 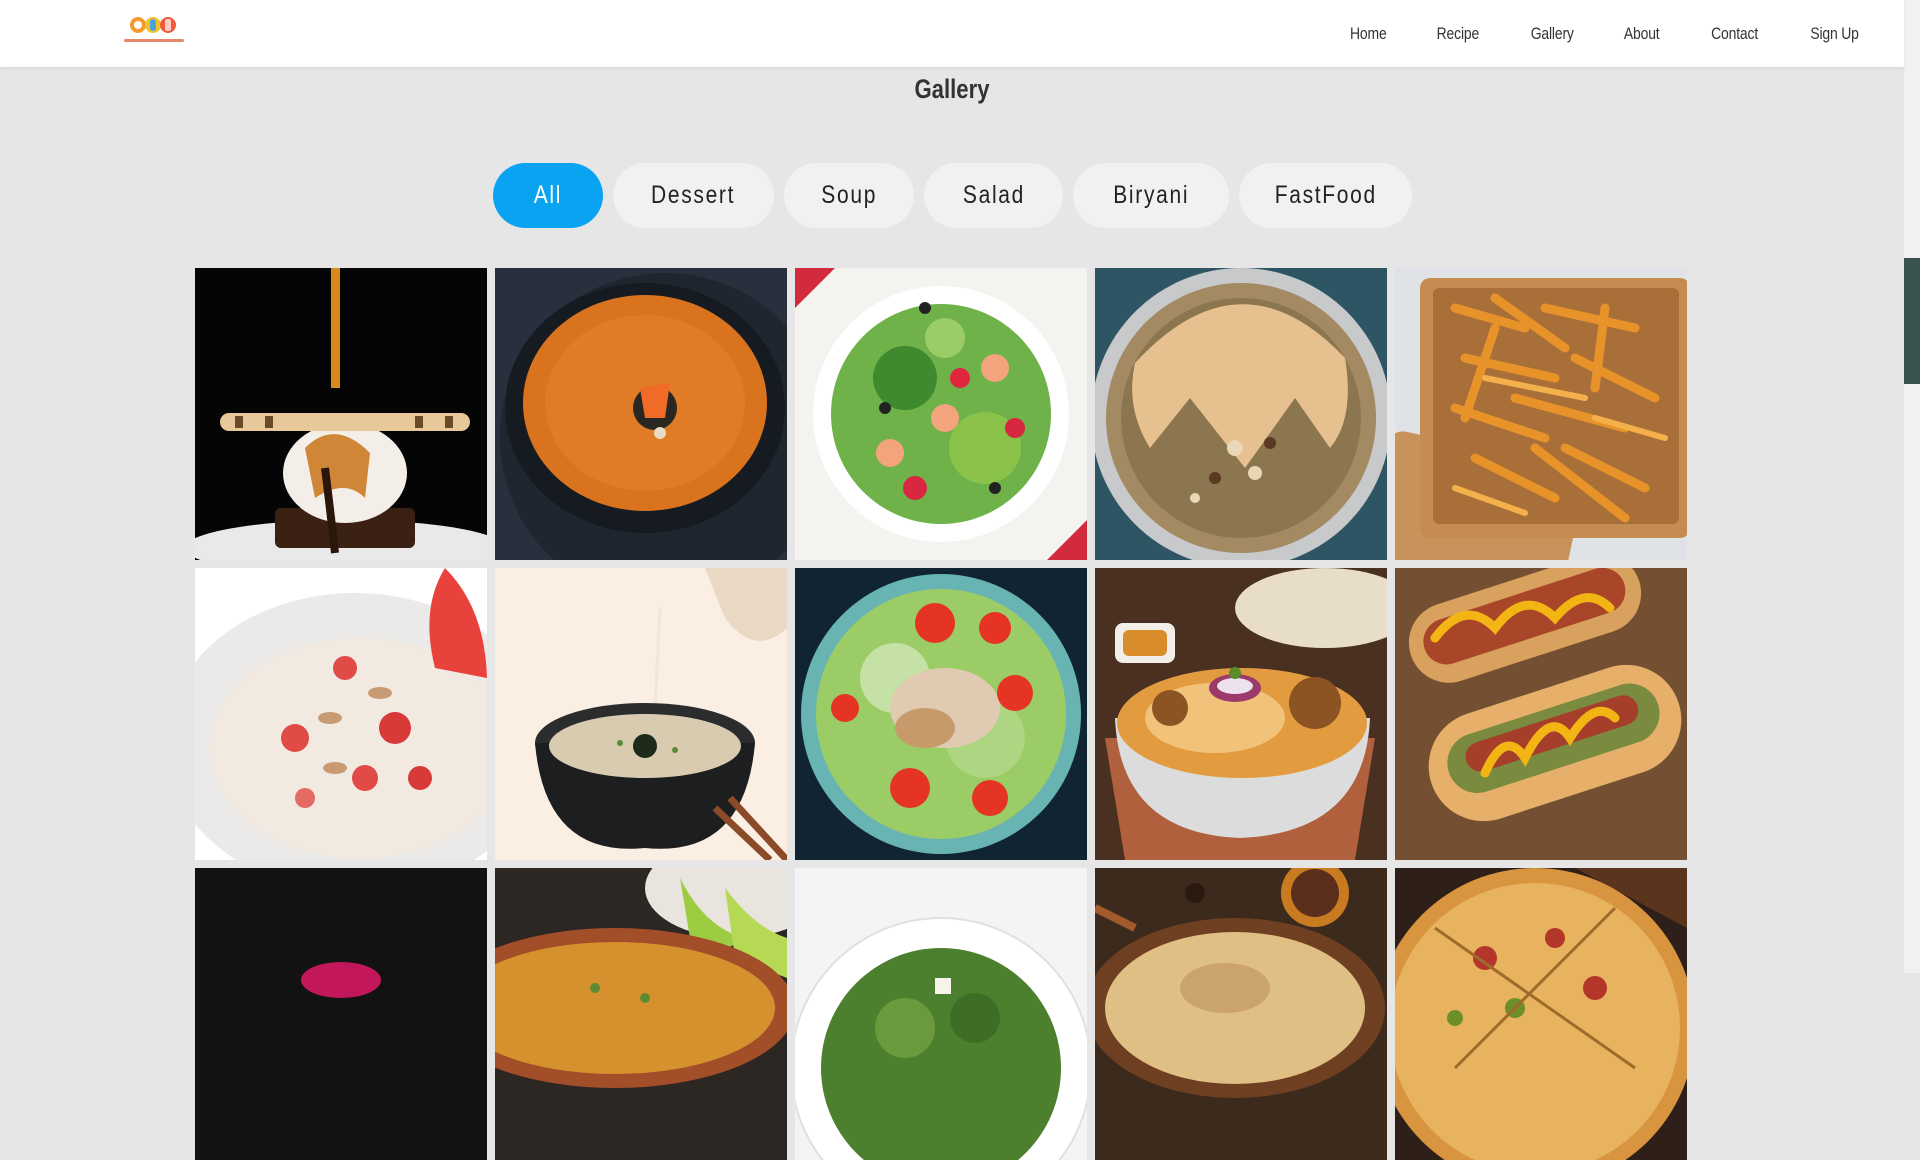 I want to click on dark-dessert-photo, so click(x=341, y=1014).